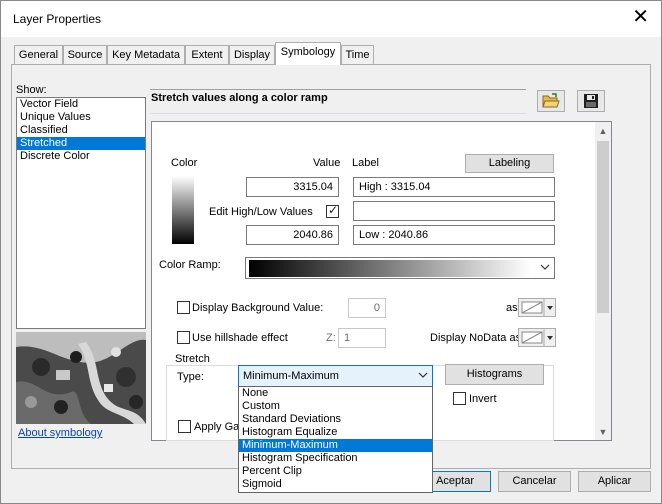  I want to click on tab-key-metadata: Key Metadata, so click(146, 55).